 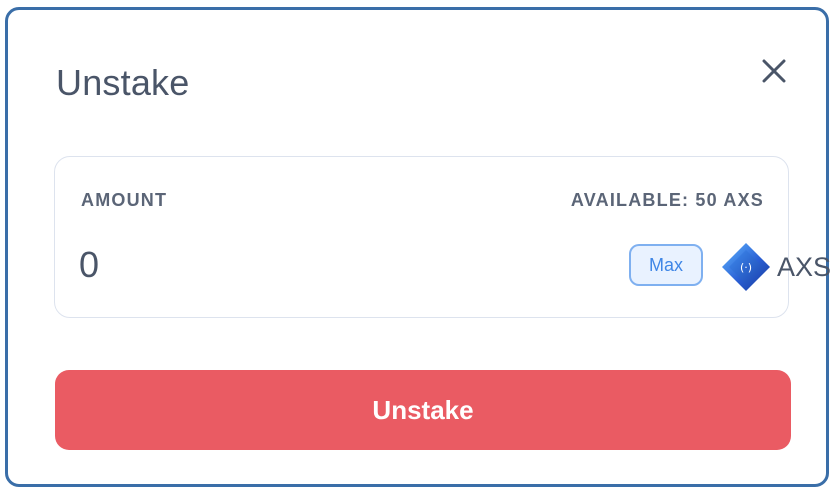 What do you see at coordinates (804, 267) in the screenshot?
I see `token-symbol: AXS` at bounding box center [804, 267].